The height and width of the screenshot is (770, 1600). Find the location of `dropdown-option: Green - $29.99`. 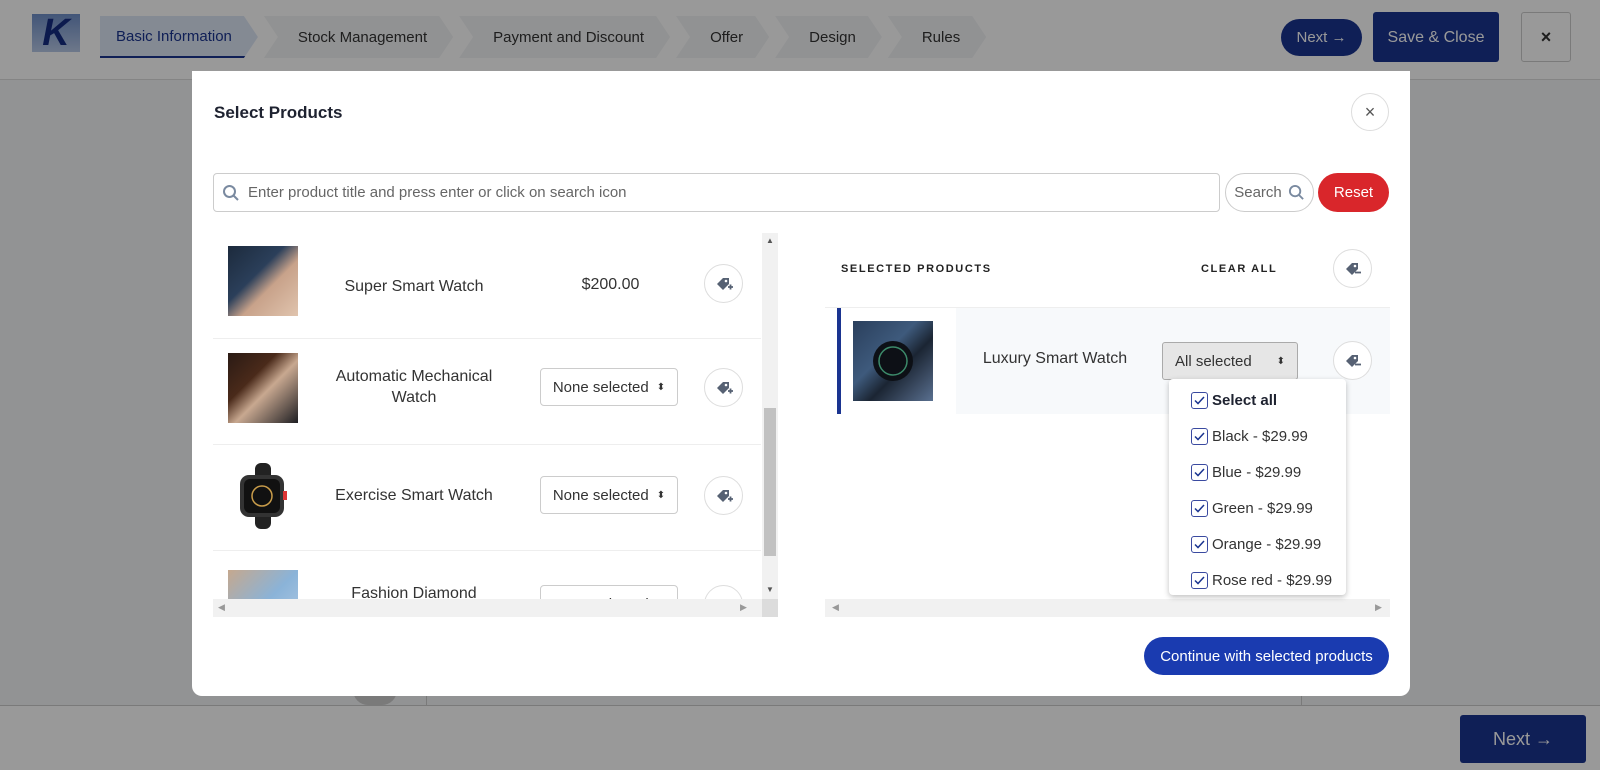

dropdown-option: Green - $29.99 is located at coordinates (1252, 508).